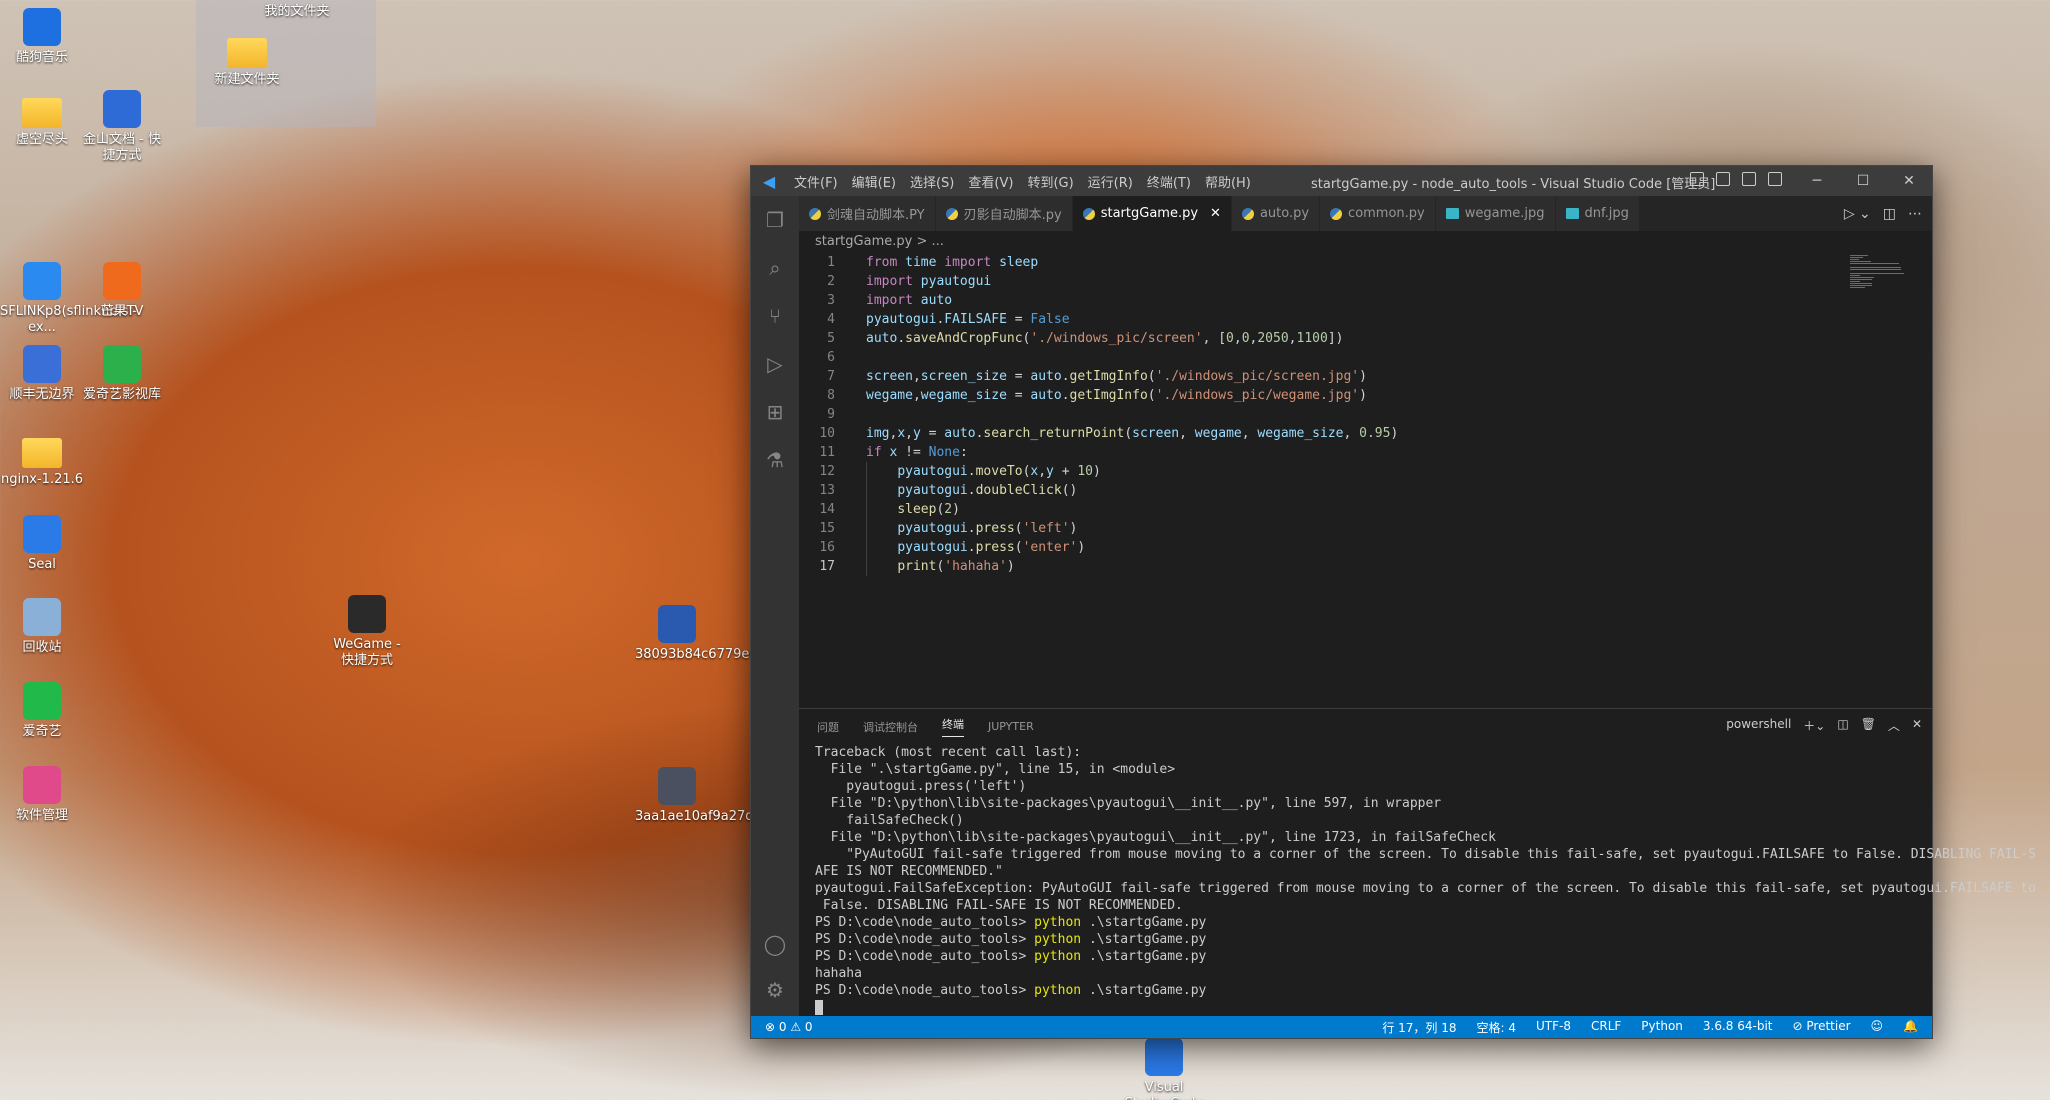 This screenshot has width=2050, height=1100. What do you see at coordinates (1365, 528) in the screenshot?
I see `code-line: 15 pyautogui.press('left')` at bounding box center [1365, 528].